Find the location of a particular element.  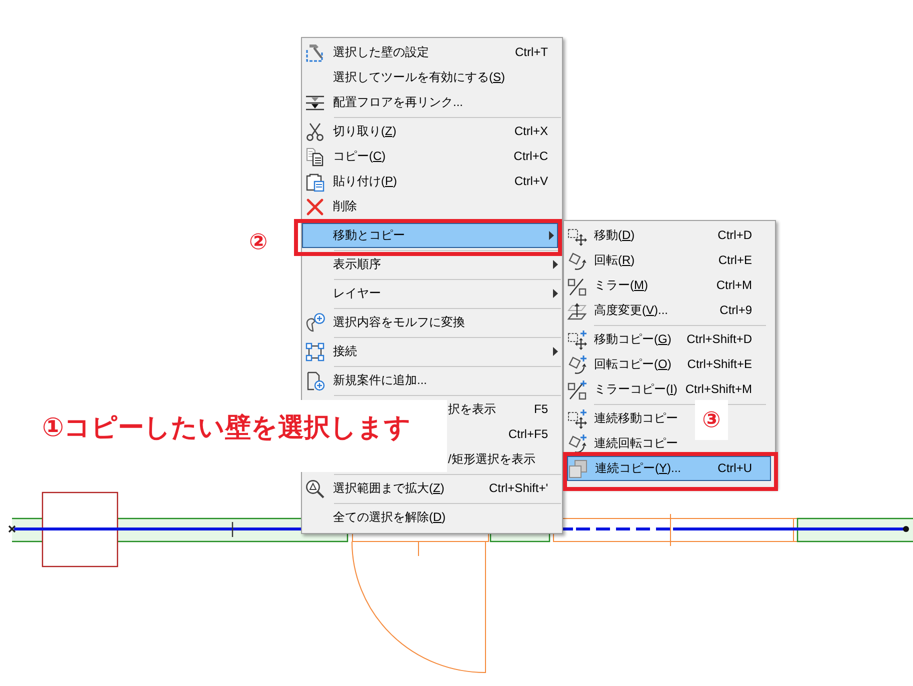

menu-item: 移動(D) Ctrl+D is located at coordinates (668, 235).